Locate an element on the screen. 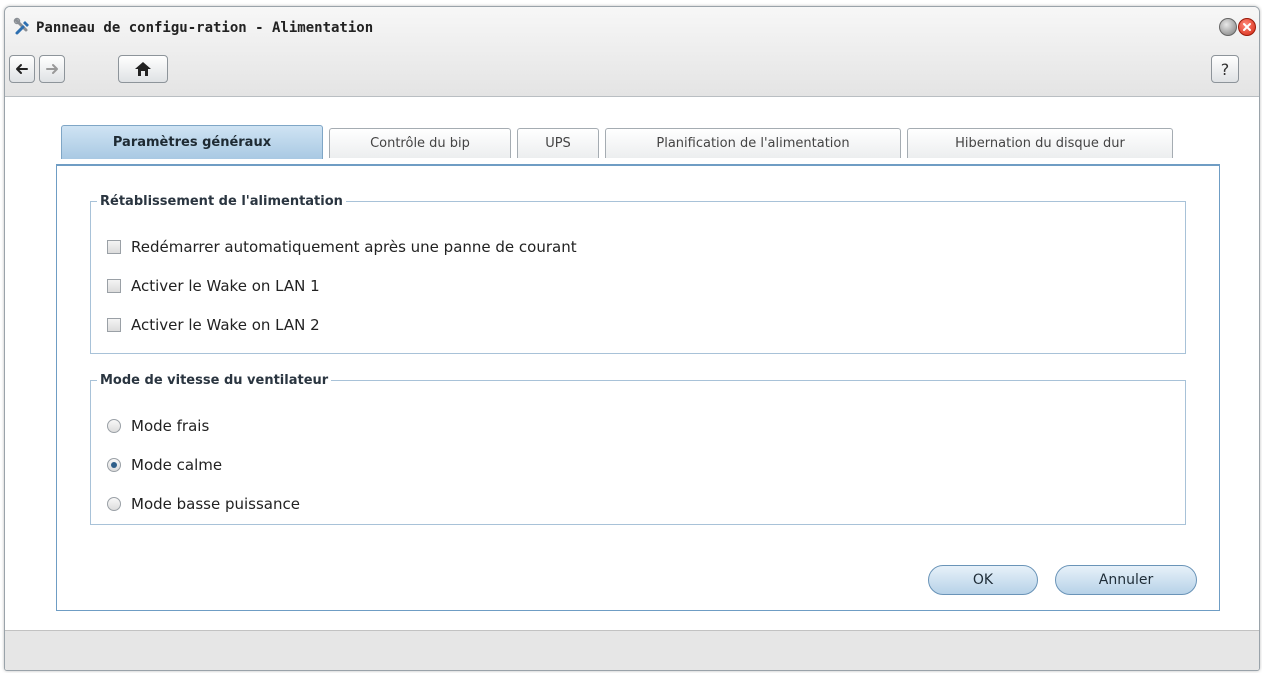 Image resolution: width=1262 pixels, height=673 pixels. forward-button is located at coordinates (52, 69).